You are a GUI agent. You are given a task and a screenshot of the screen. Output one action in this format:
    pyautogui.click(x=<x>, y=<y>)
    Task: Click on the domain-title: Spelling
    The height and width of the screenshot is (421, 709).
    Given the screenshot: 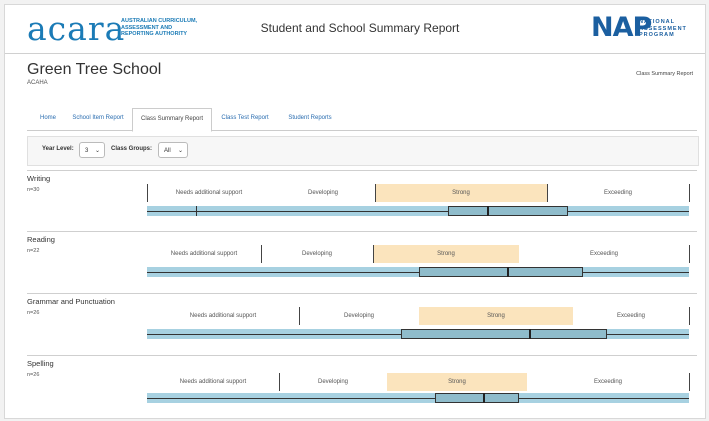 What is the action you would take?
    pyautogui.click(x=40, y=363)
    